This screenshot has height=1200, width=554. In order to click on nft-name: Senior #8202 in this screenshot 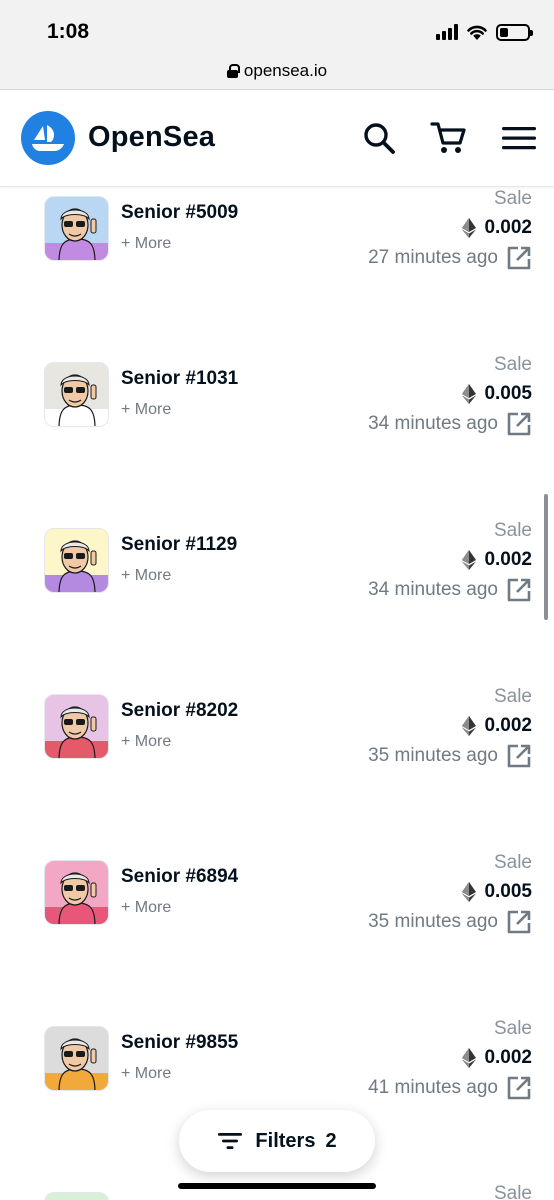, I will do `click(179, 711)`.